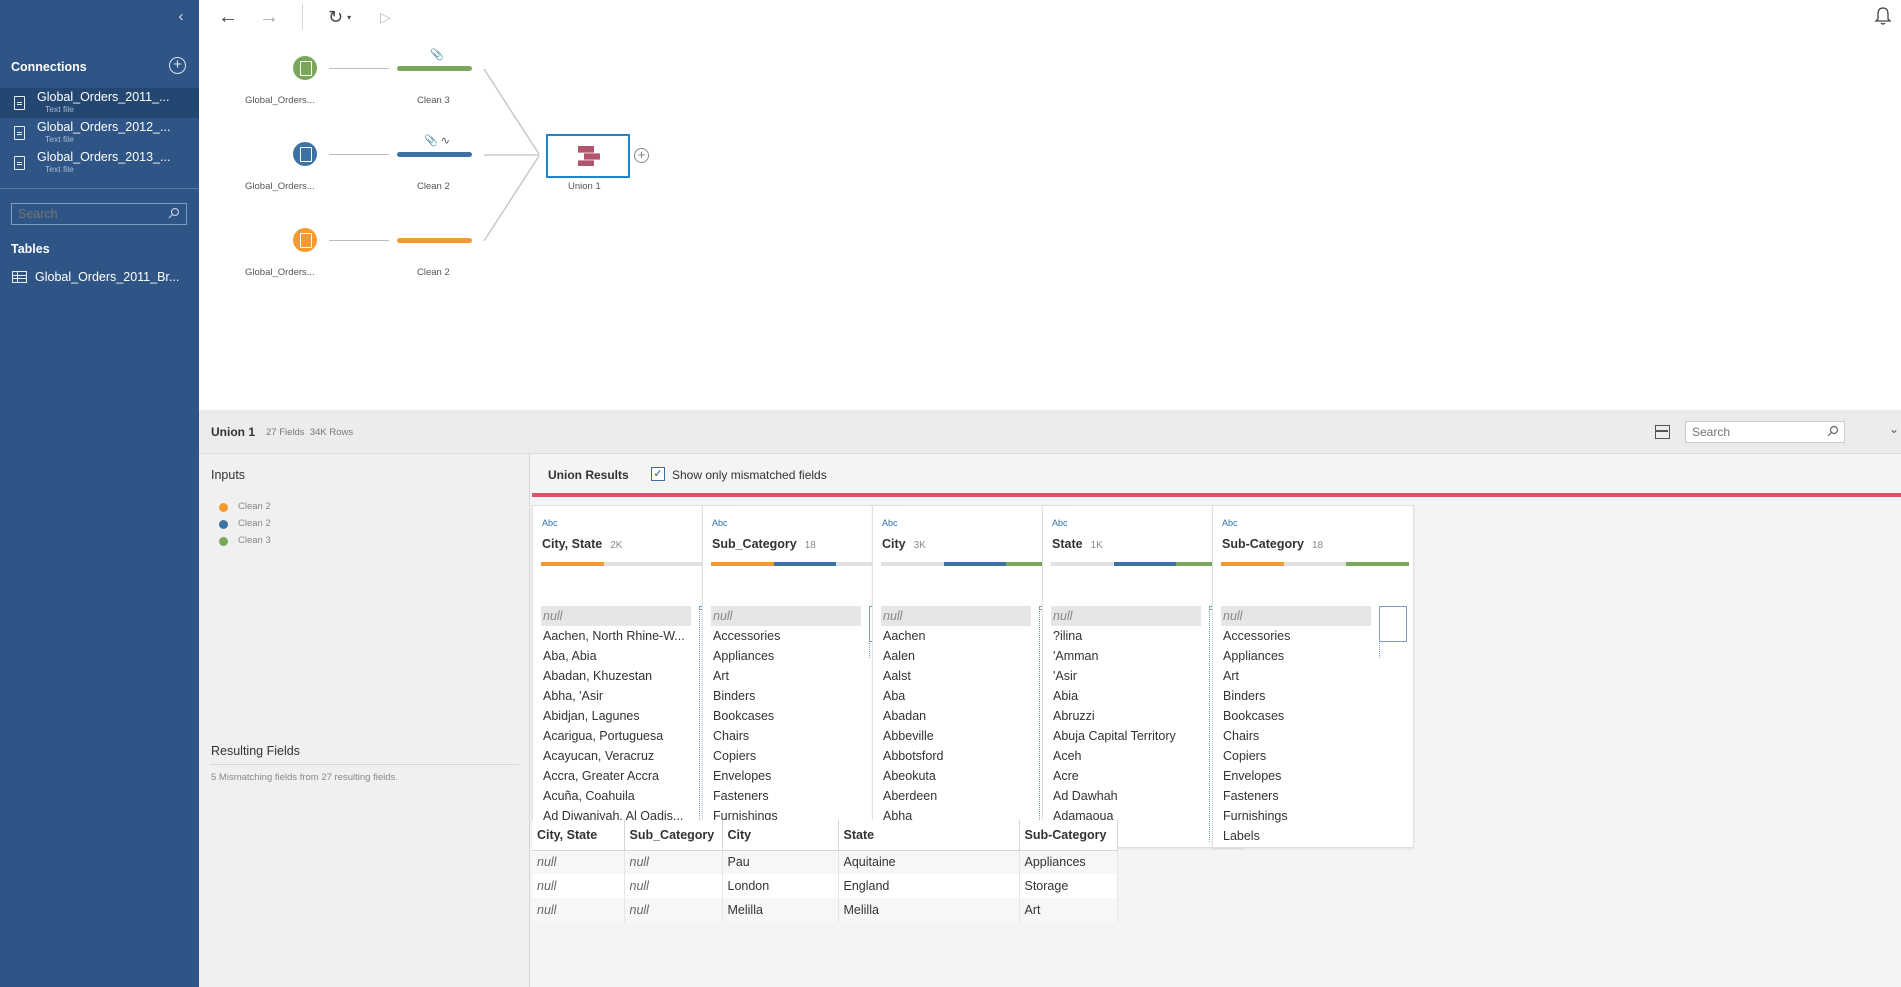 This screenshot has width=1901, height=987. I want to click on tab-union-results: Union Results, so click(588, 475).